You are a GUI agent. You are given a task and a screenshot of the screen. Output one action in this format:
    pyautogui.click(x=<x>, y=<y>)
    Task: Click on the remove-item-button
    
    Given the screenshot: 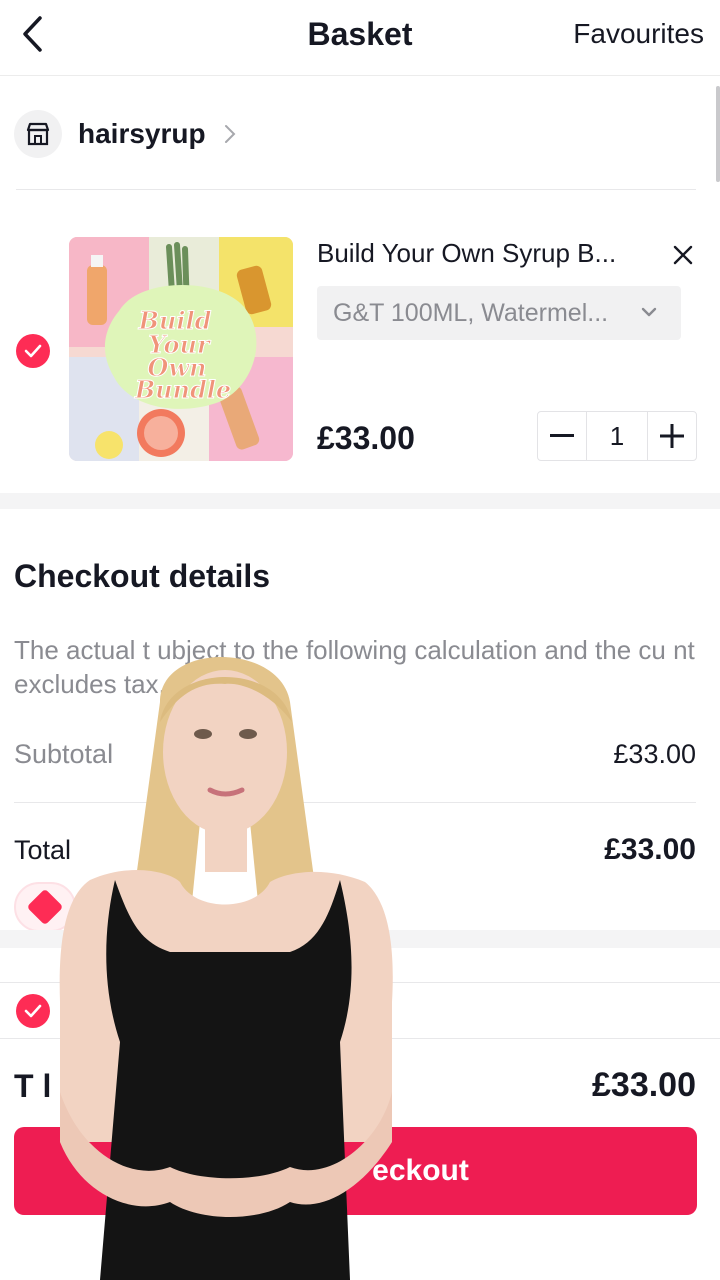 What is the action you would take?
    pyautogui.click(x=683, y=255)
    